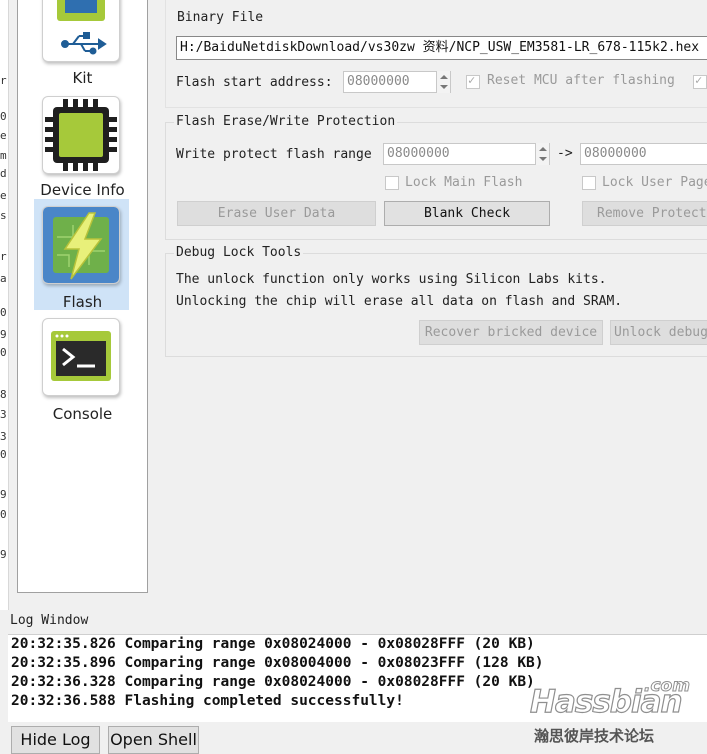  What do you see at coordinates (443, 82) in the screenshot?
I see `start-address-spinner` at bounding box center [443, 82].